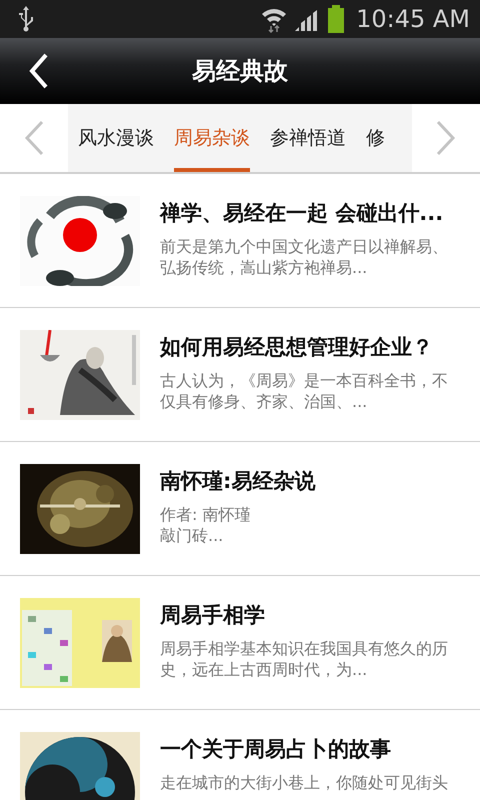 The image size is (480, 800). Describe the element at coordinates (311, 347) in the screenshot. I see `article-title: 如何用易经思想管理好企业？` at that location.